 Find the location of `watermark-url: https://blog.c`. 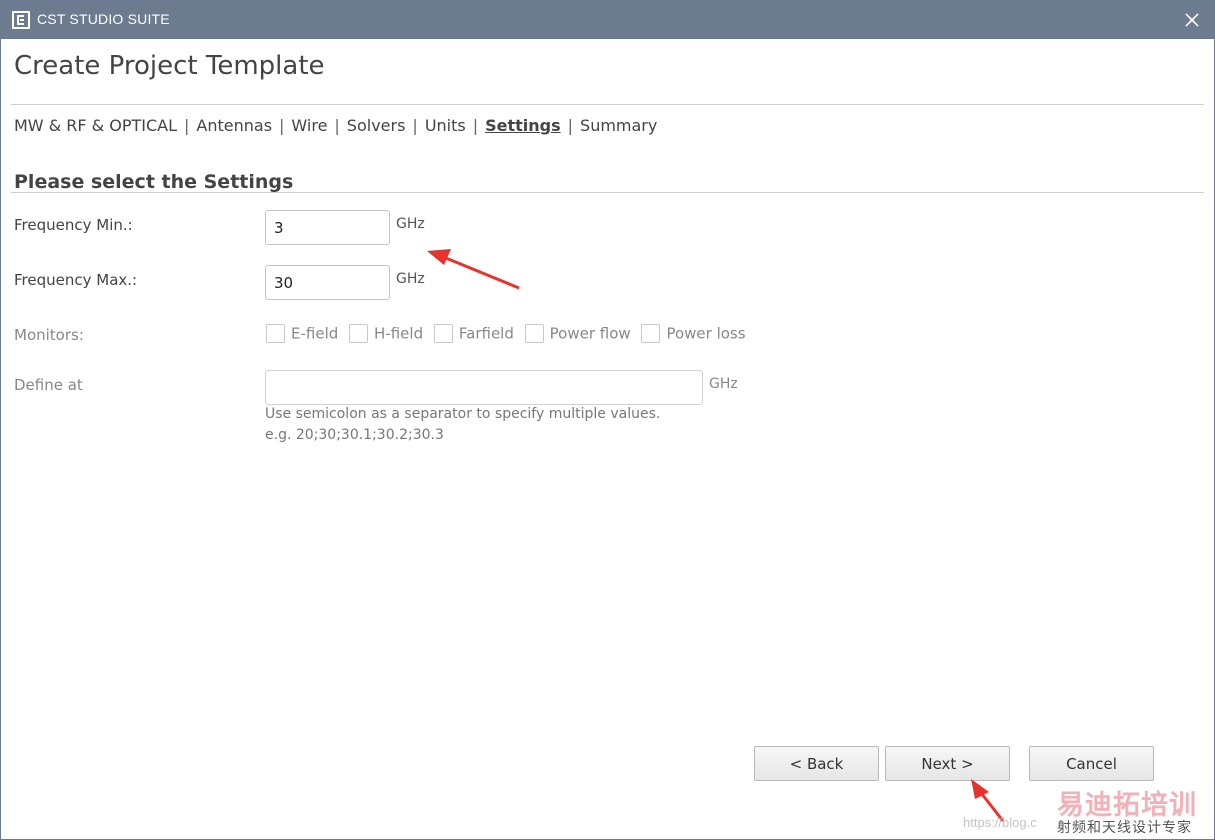

watermark-url: https://blog.c is located at coordinates (1000, 822).